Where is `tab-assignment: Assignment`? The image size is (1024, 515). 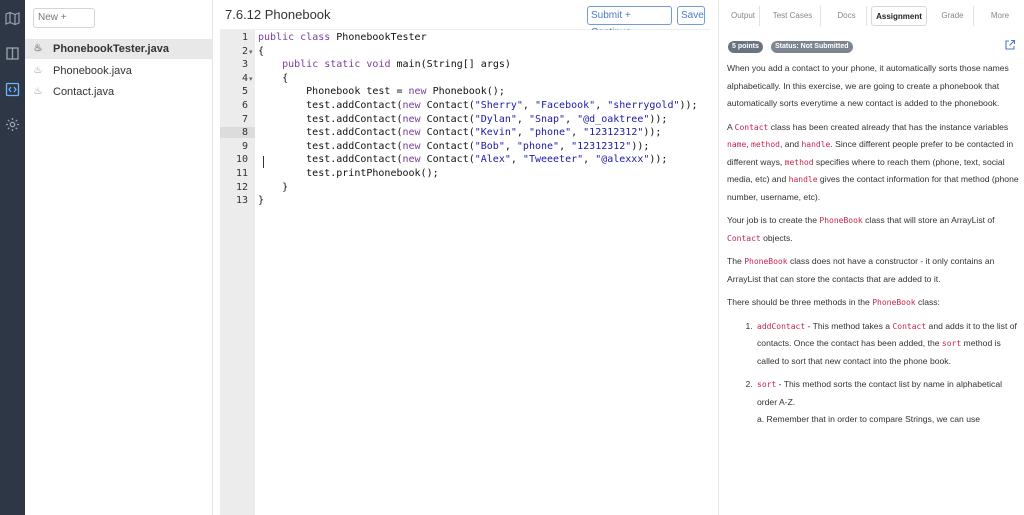 tab-assignment: Assignment is located at coordinates (899, 16).